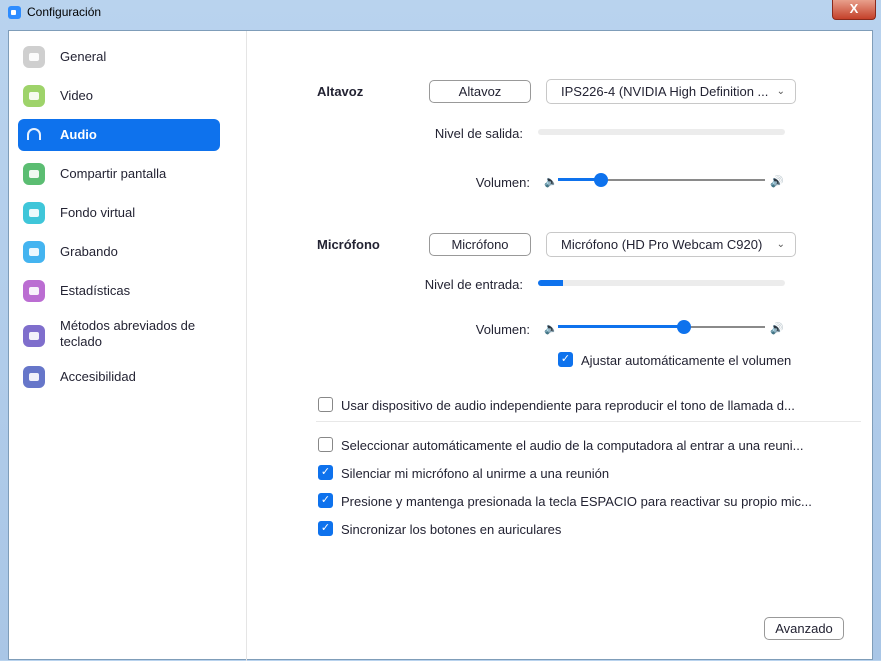 This screenshot has height=661, width=881. What do you see at coordinates (777, 329) in the screenshot?
I see `mic-high-icon: 🔊` at bounding box center [777, 329].